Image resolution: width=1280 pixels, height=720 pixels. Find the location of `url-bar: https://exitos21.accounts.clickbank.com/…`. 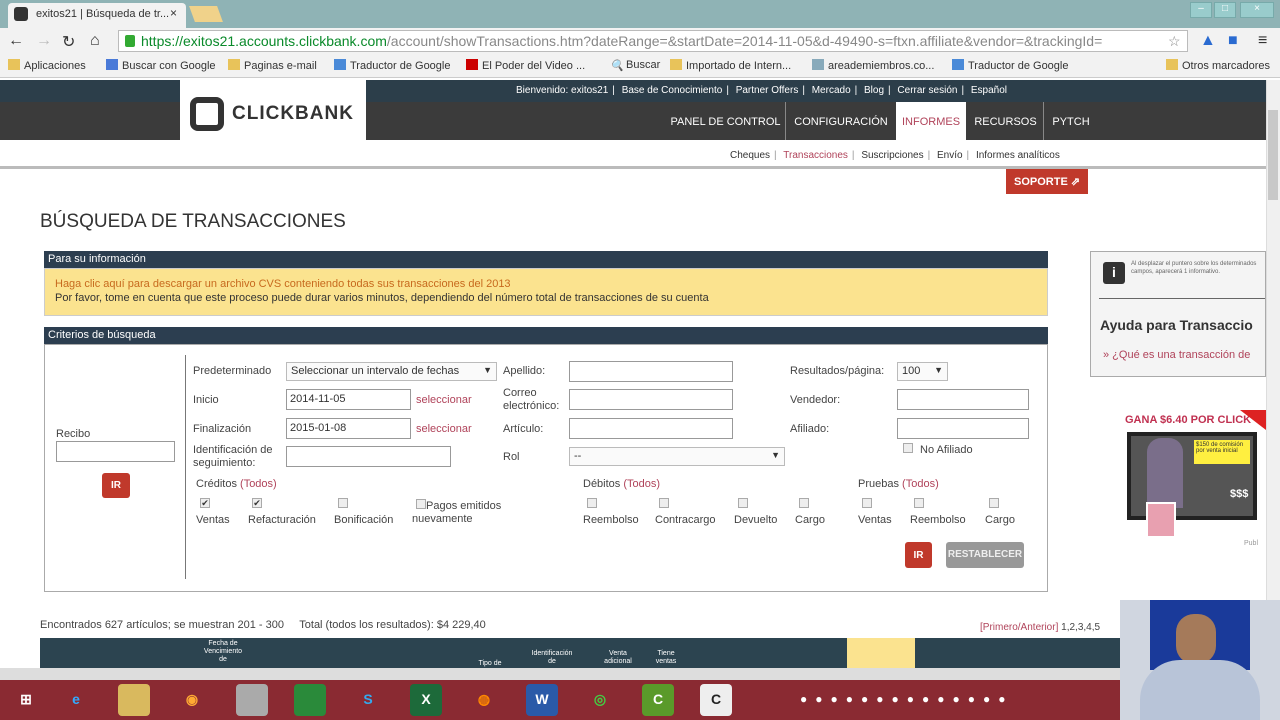

url-bar: https://exitos21.accounts.clickbank.com/… is located at coordinates (653, 41).